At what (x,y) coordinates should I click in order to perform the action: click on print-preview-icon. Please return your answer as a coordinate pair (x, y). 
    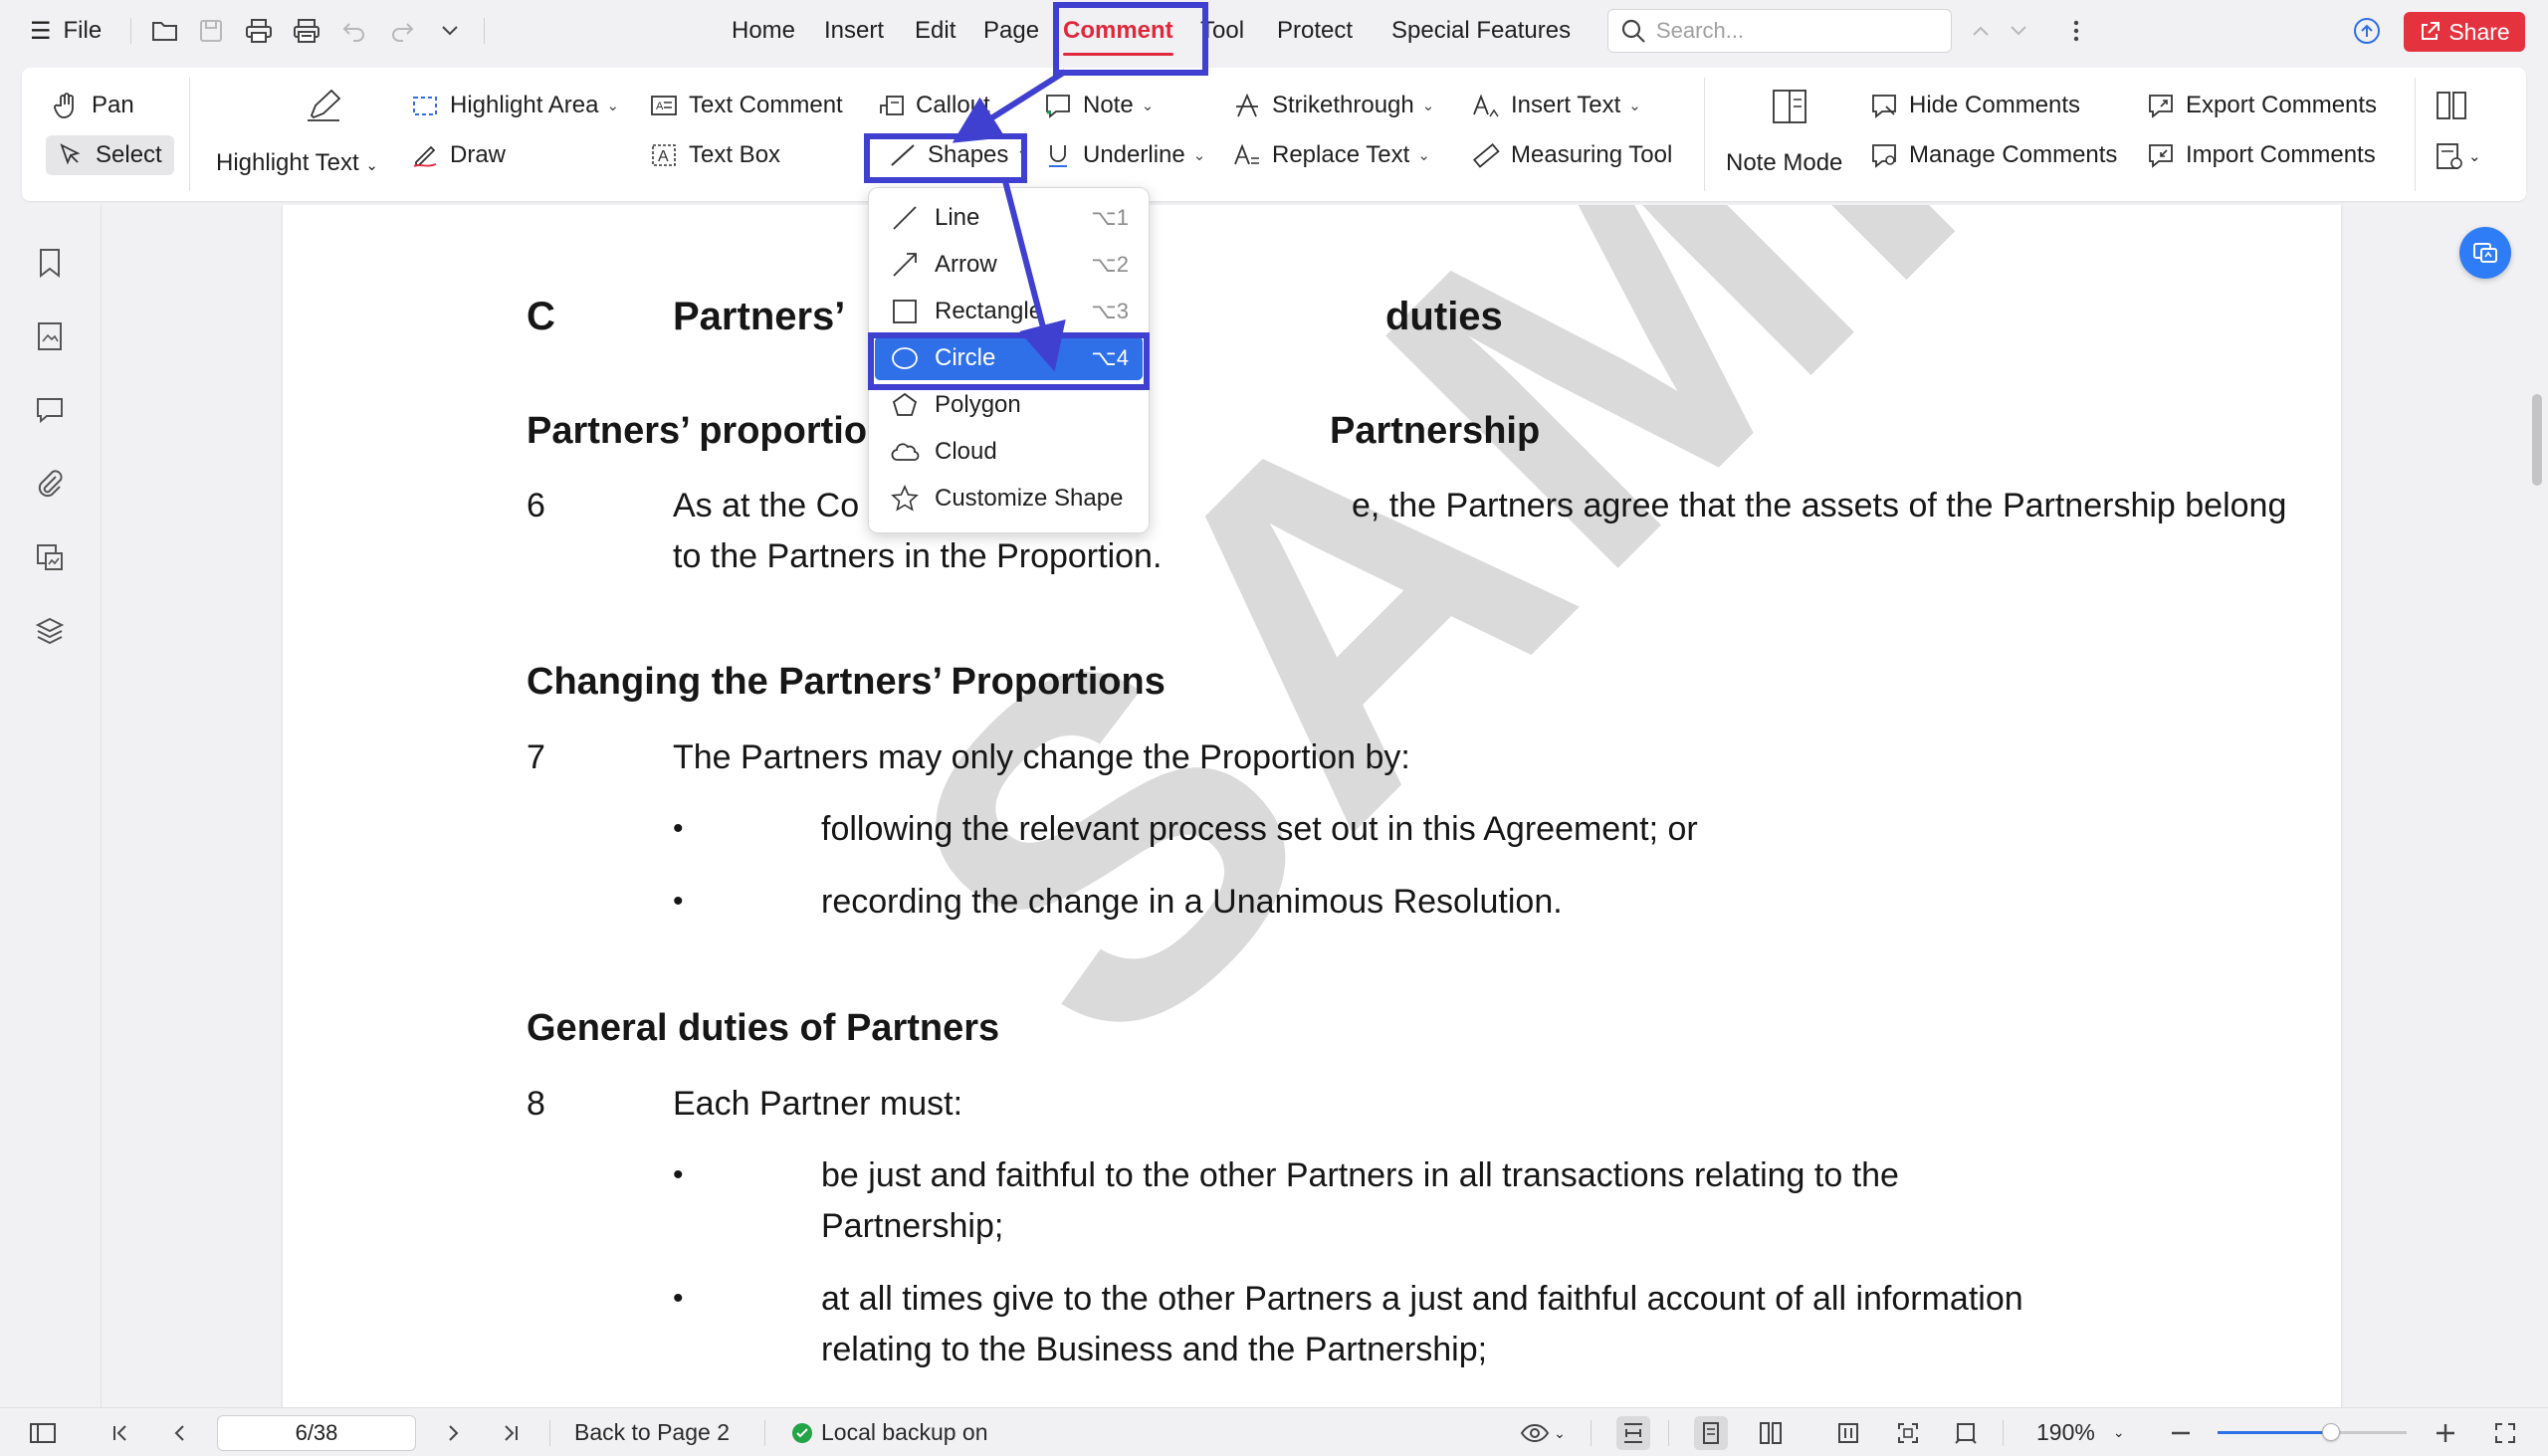
    Looking at the image, I should click on (306, 31).